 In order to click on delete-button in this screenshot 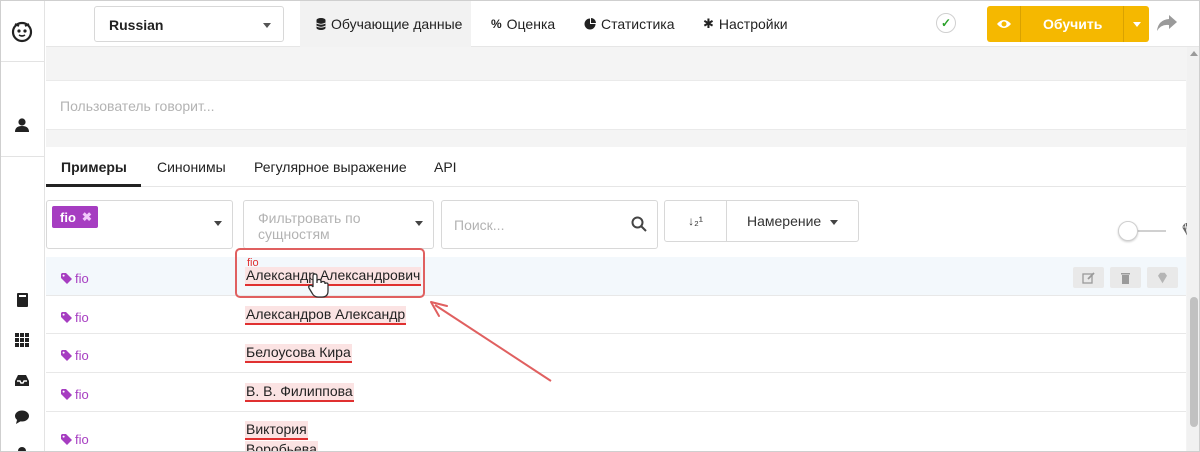, I will do `click(1125, 277)`.